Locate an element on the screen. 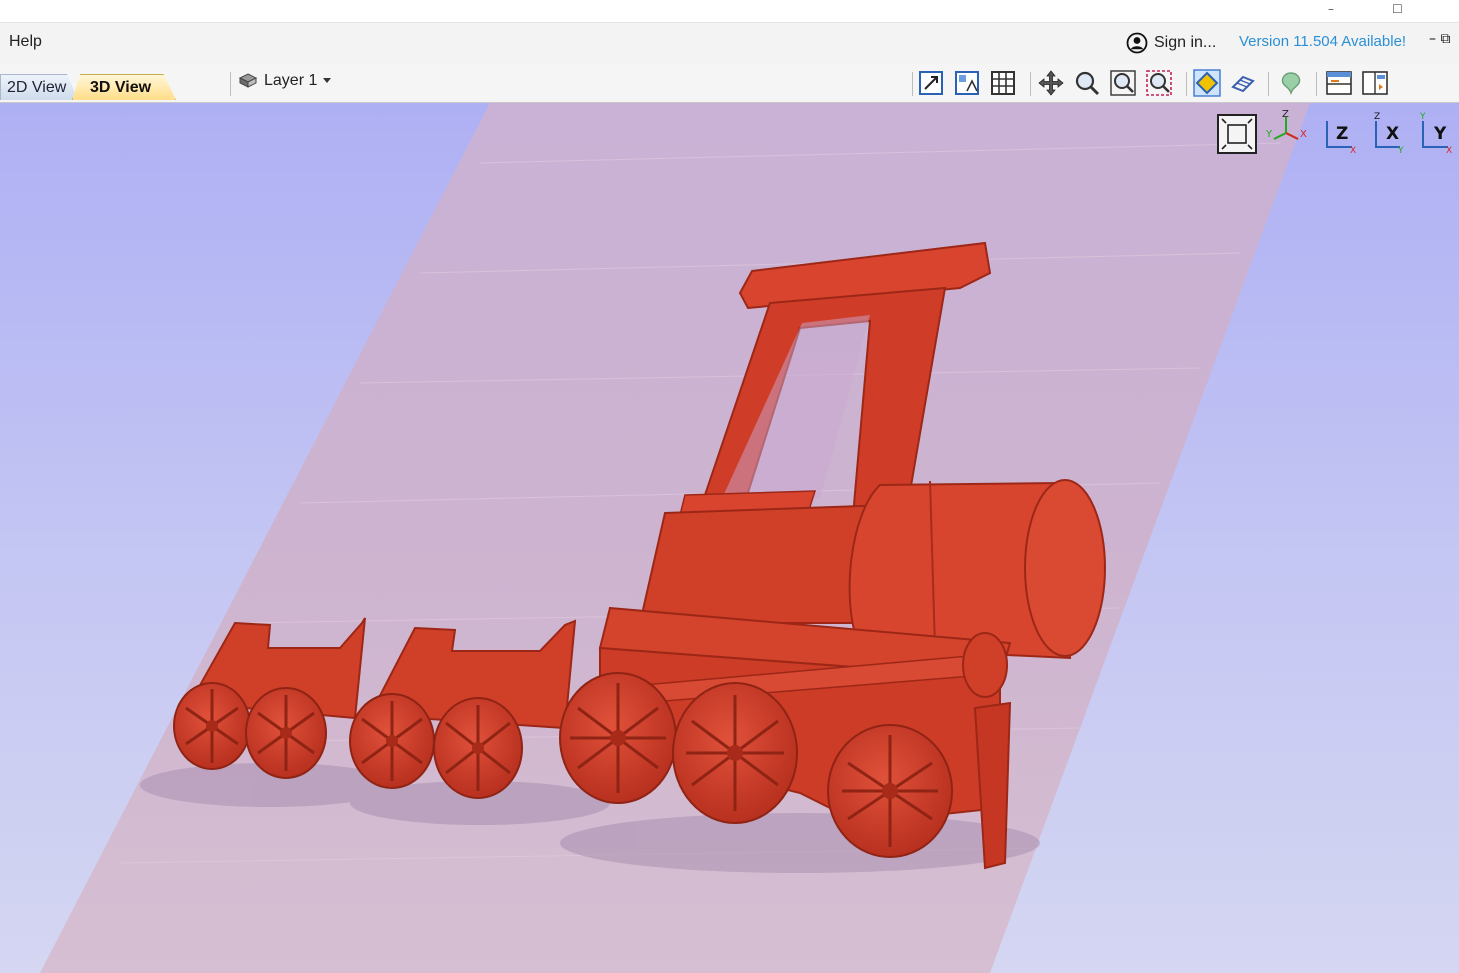  top-view-button: Y Y X is located at coordinates (1435, 134).